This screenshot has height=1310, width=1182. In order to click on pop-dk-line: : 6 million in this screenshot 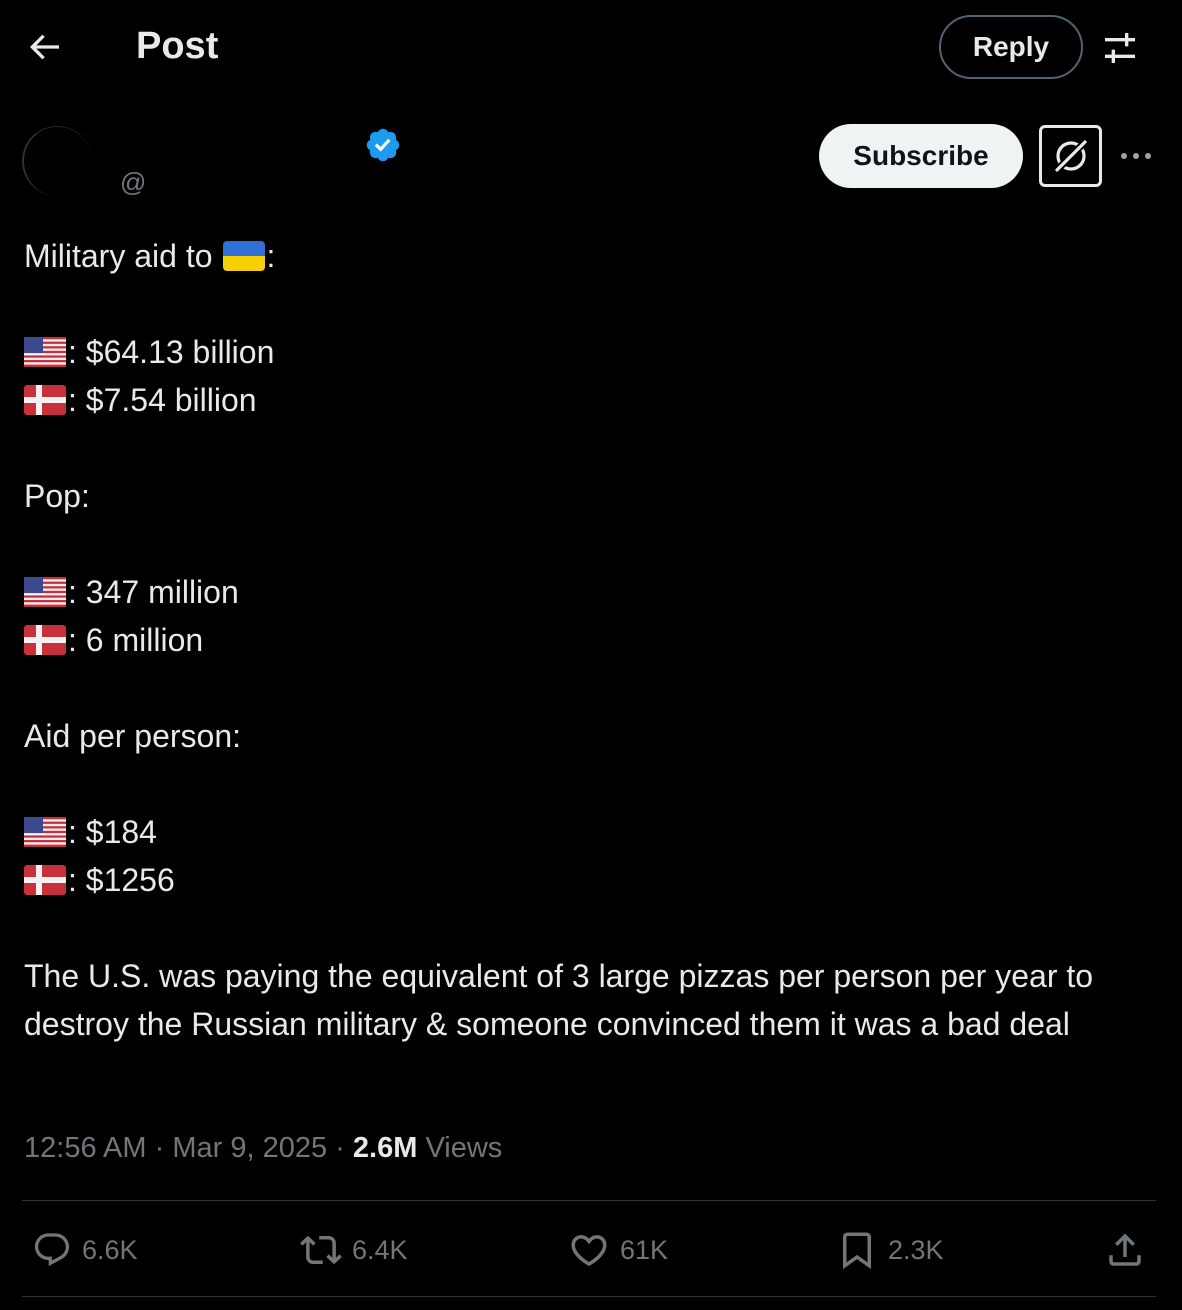, I will do `click(589, 640)`.